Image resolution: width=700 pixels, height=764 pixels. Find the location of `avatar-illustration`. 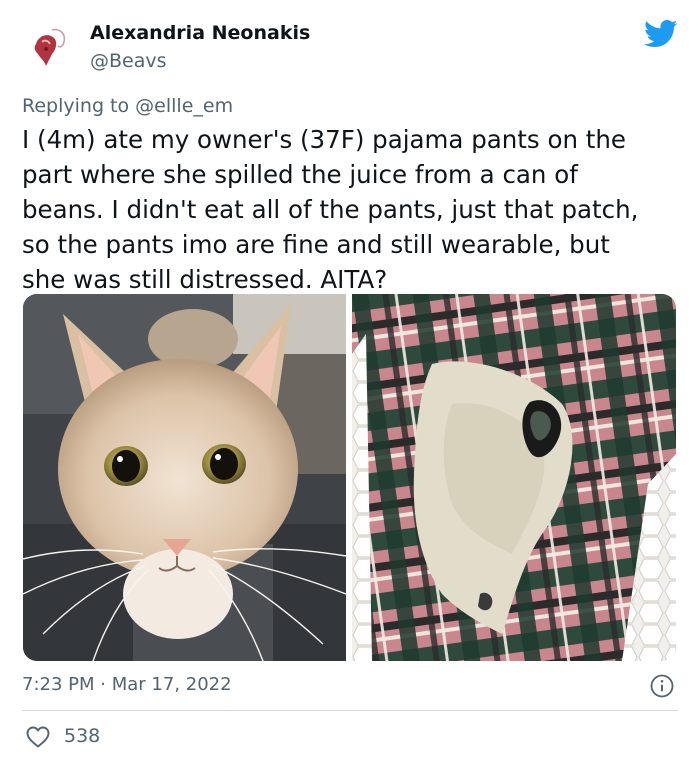

avatar-illustration is located at coordinates (48, 48).